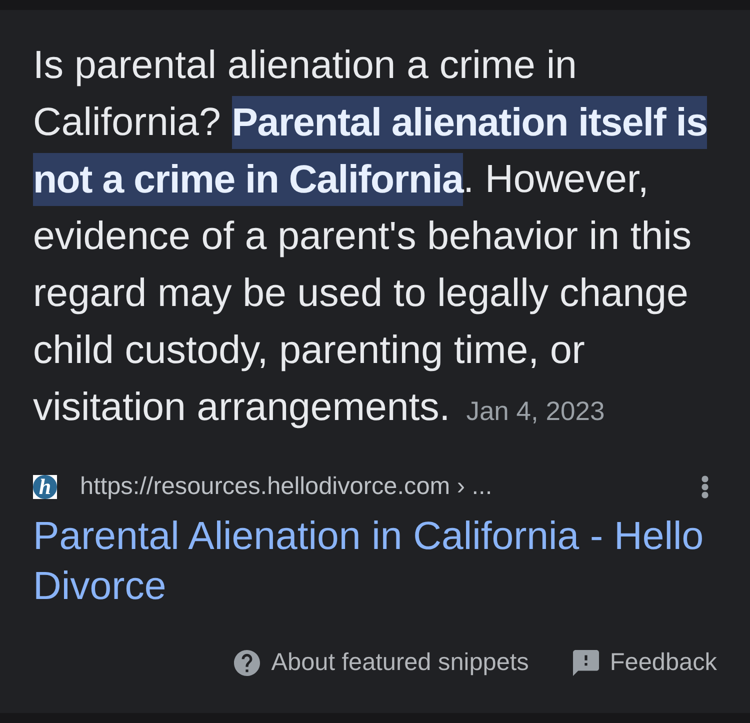 The image size is (750, 723). Describe the element at coordinates (644, 663) in the screenshot. I see `feedback-button: Feedback` at that location.